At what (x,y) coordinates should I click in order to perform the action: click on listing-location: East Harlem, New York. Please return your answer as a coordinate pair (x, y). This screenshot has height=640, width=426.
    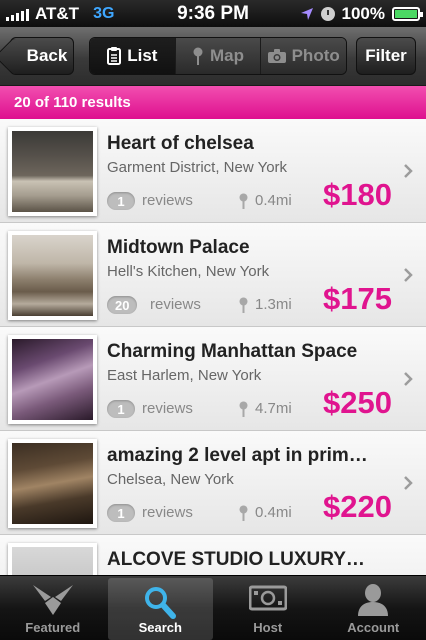
    Looking at the image, I should click on (184, 375).